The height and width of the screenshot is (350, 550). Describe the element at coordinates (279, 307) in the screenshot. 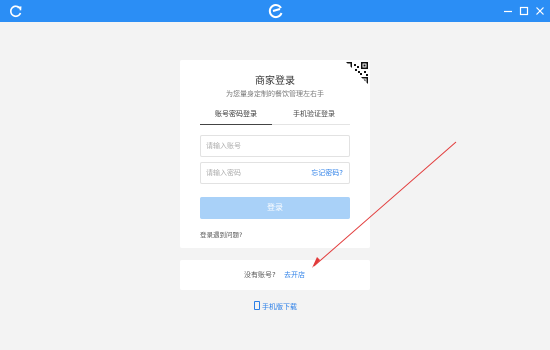

I see `mobile-download-label: 手机版下载` at that location.